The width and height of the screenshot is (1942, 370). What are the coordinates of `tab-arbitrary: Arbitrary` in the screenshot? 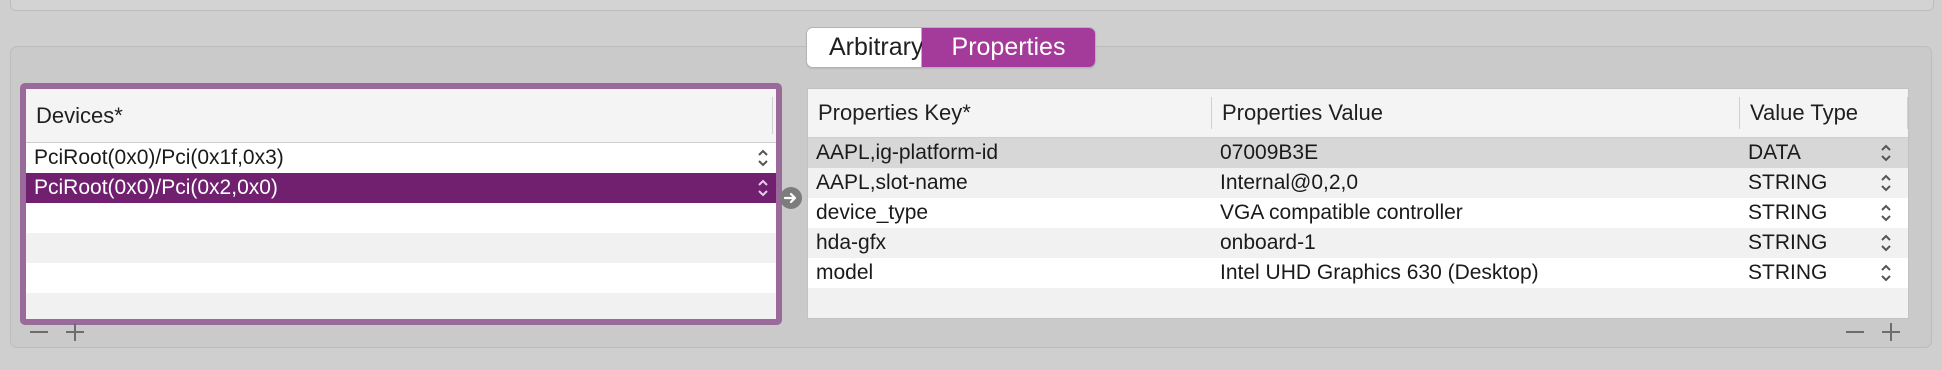 It's located at (865, 47).